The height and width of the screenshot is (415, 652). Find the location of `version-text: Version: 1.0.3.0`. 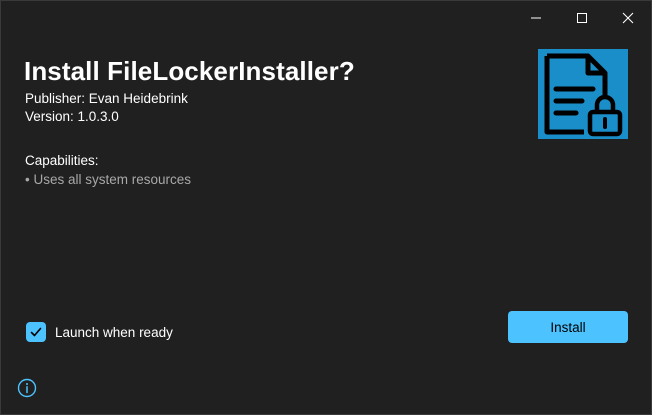

version-text: Version: 1.0.3.0 is located at coordinates (72, 116).